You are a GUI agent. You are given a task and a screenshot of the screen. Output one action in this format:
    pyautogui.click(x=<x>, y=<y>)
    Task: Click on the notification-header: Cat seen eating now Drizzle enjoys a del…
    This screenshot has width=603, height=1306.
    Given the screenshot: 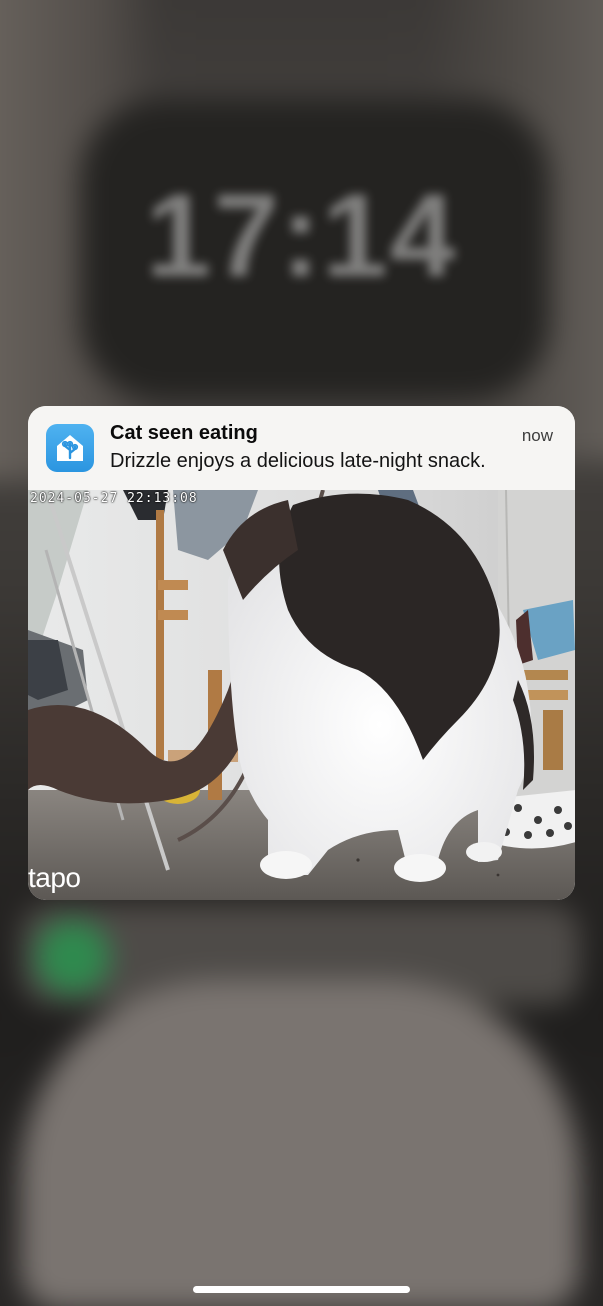 What is the action you would take?
    pyautogui.click(x=301, y=448)
    